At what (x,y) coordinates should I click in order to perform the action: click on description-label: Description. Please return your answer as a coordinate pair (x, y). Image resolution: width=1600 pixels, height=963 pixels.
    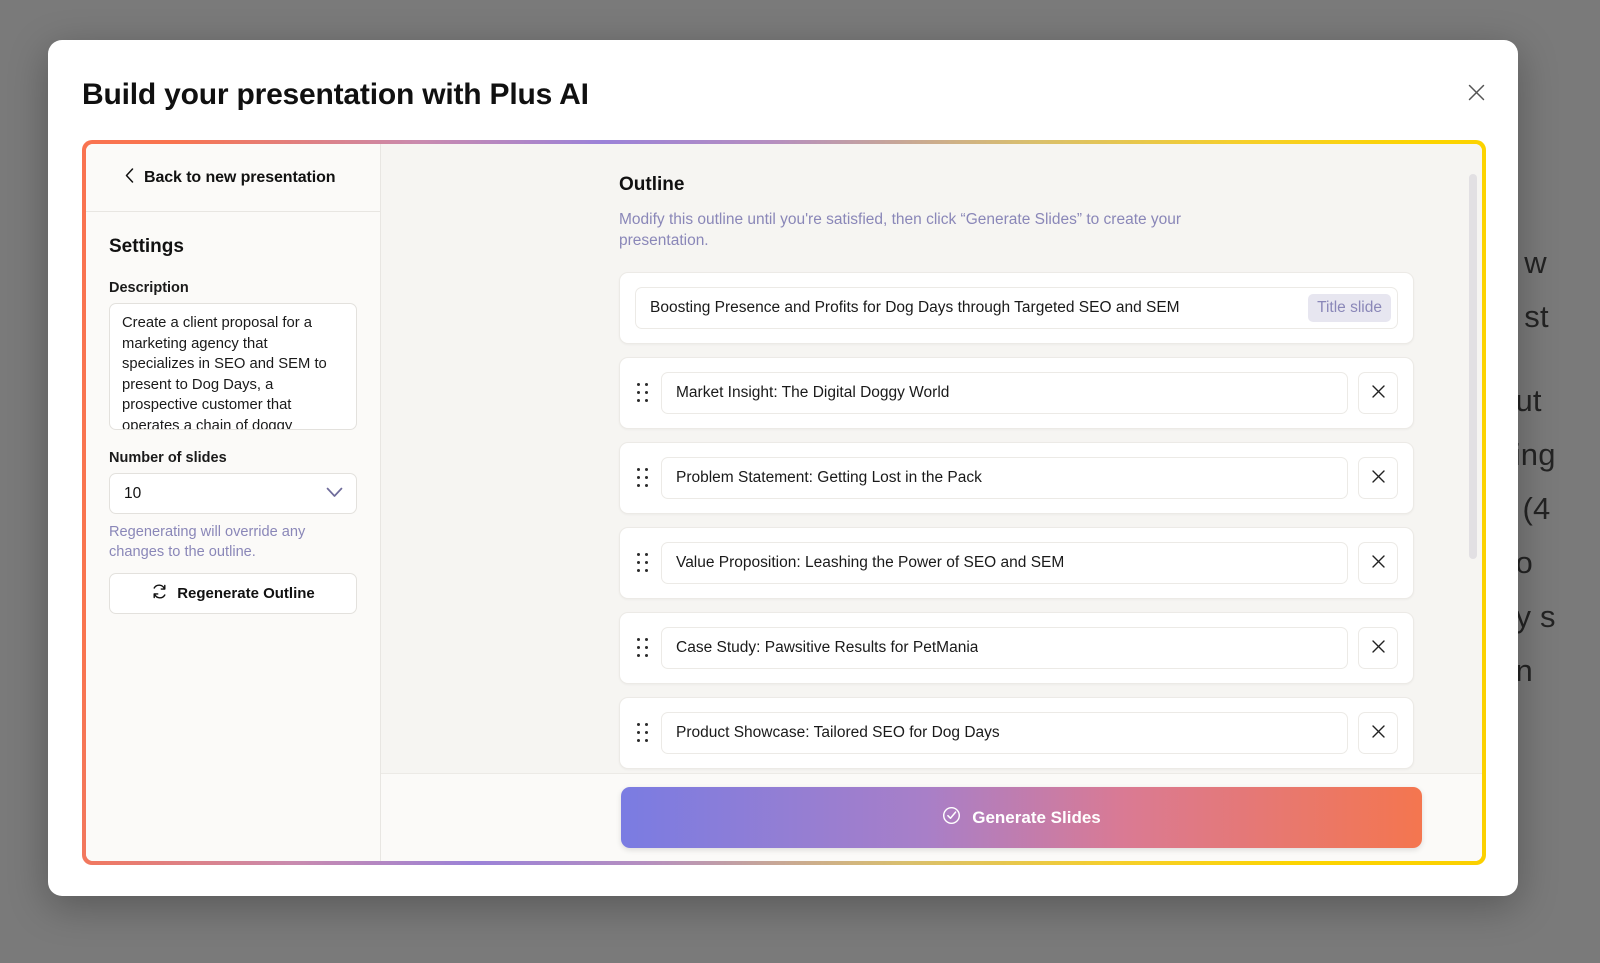
    Looking at the image, I should click on (149, 288).